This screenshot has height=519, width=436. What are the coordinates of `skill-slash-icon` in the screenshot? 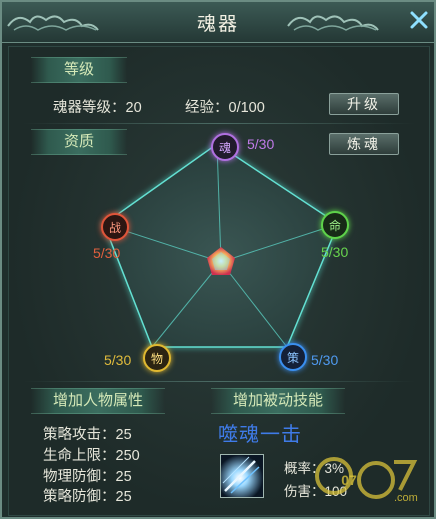 It's located at (242, 476).